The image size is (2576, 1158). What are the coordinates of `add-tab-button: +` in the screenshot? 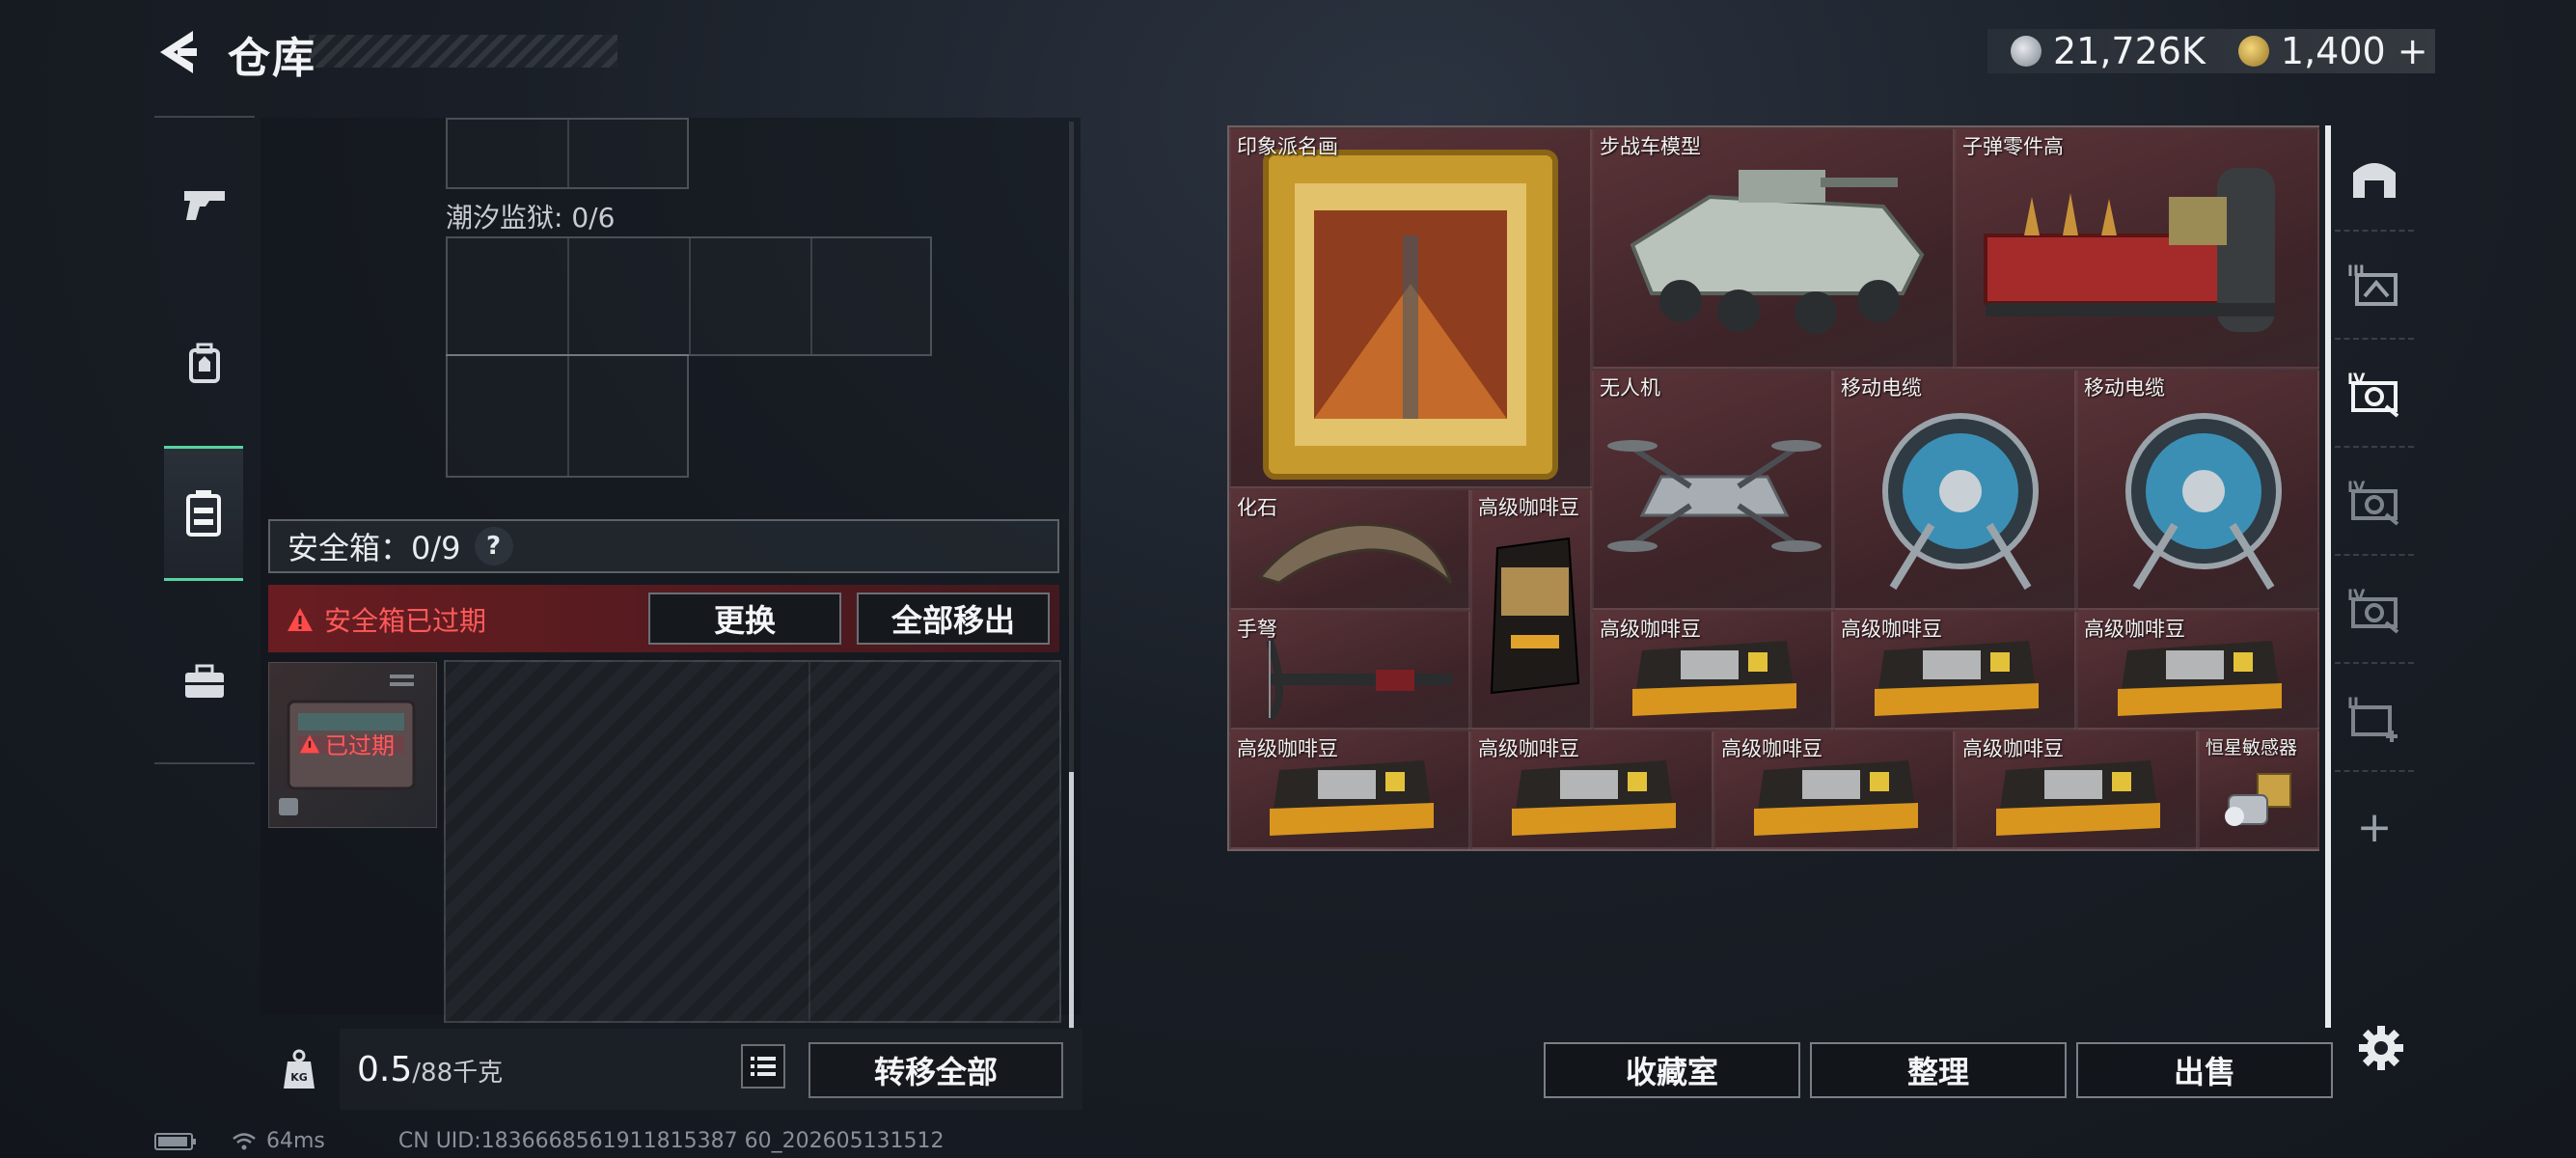 It's located at (2374, 827).